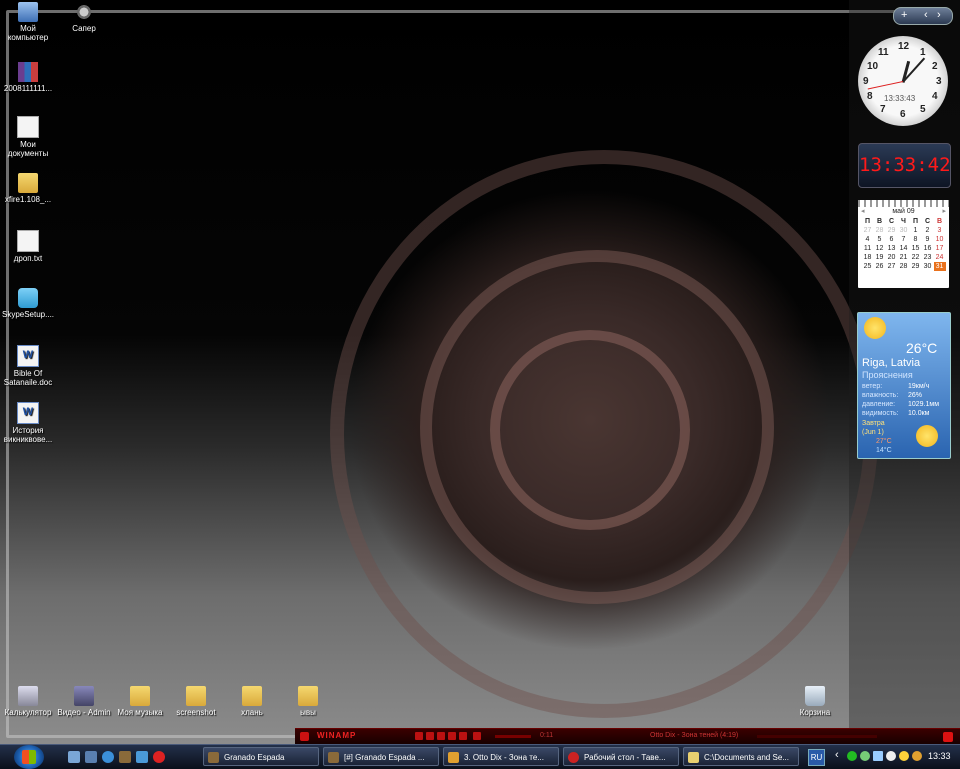  What do you see at coordinates (916, 230) in the screenshot?
I see `calendar-day: 1` at bounding box center [916, 230].